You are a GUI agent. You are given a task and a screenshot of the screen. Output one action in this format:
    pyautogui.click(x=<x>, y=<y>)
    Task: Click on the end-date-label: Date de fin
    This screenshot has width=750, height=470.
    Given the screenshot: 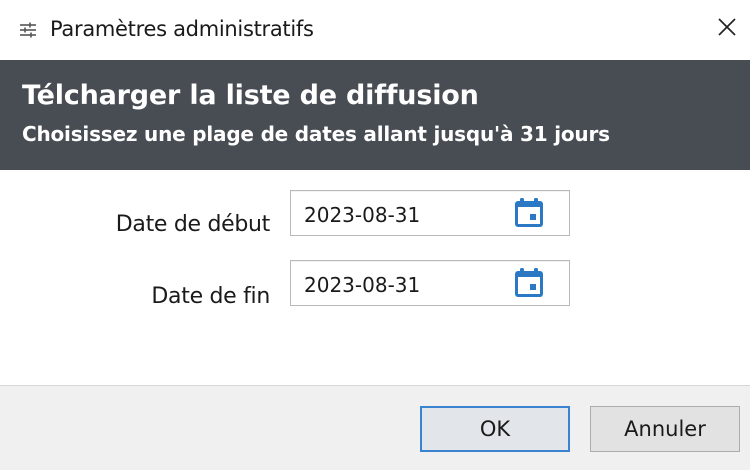 What is the action you would take?
    pyautogui.click(x=210, y=296)
    